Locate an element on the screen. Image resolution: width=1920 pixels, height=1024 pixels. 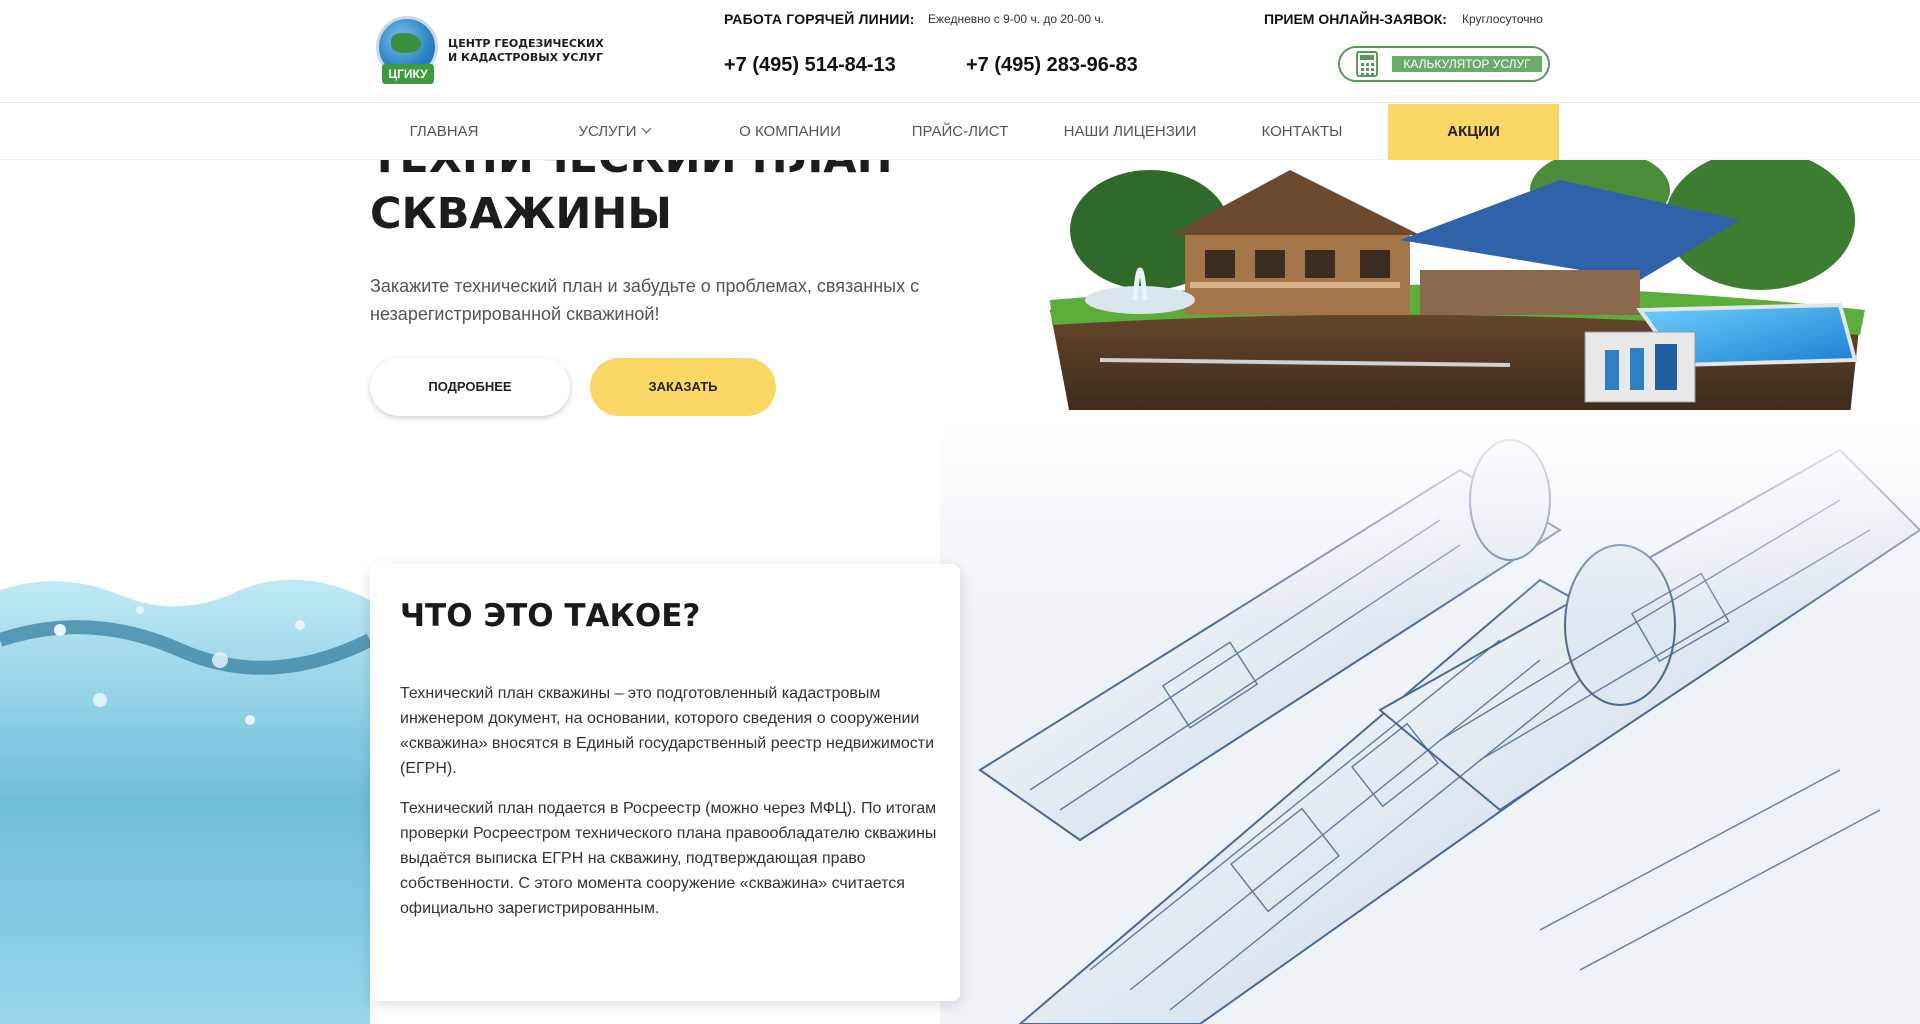
nav-item-contacts: КОНТАКТЫ is located at coordinates (1302, 132).